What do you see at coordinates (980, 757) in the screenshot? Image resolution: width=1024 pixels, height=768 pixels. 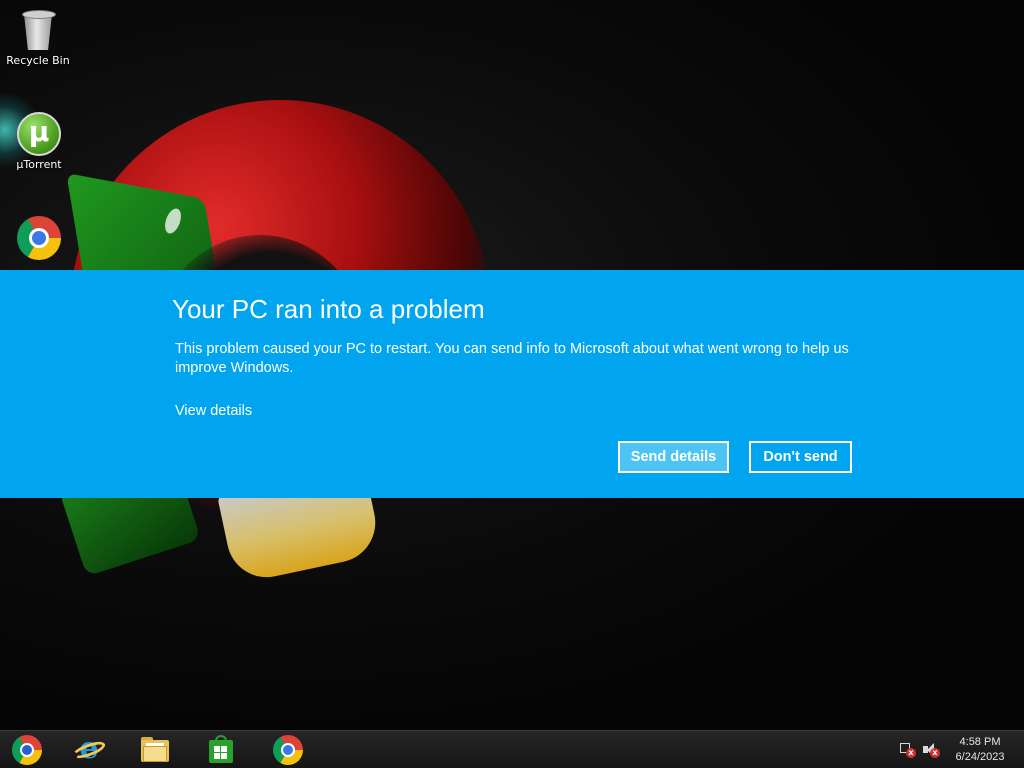 I see `clock-date: 6/24/2023` at bounding box center [980, 757].